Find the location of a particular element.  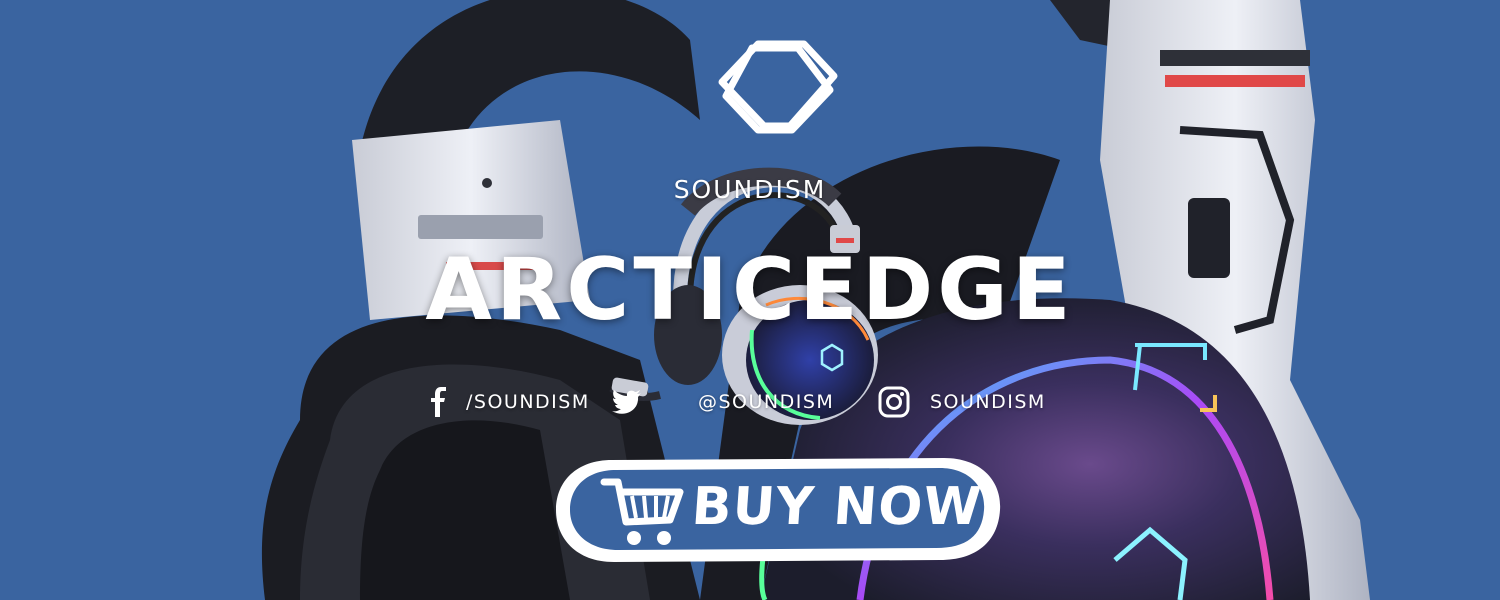

social-instagram: SOUNDISM is located at coordinates (962, 402).